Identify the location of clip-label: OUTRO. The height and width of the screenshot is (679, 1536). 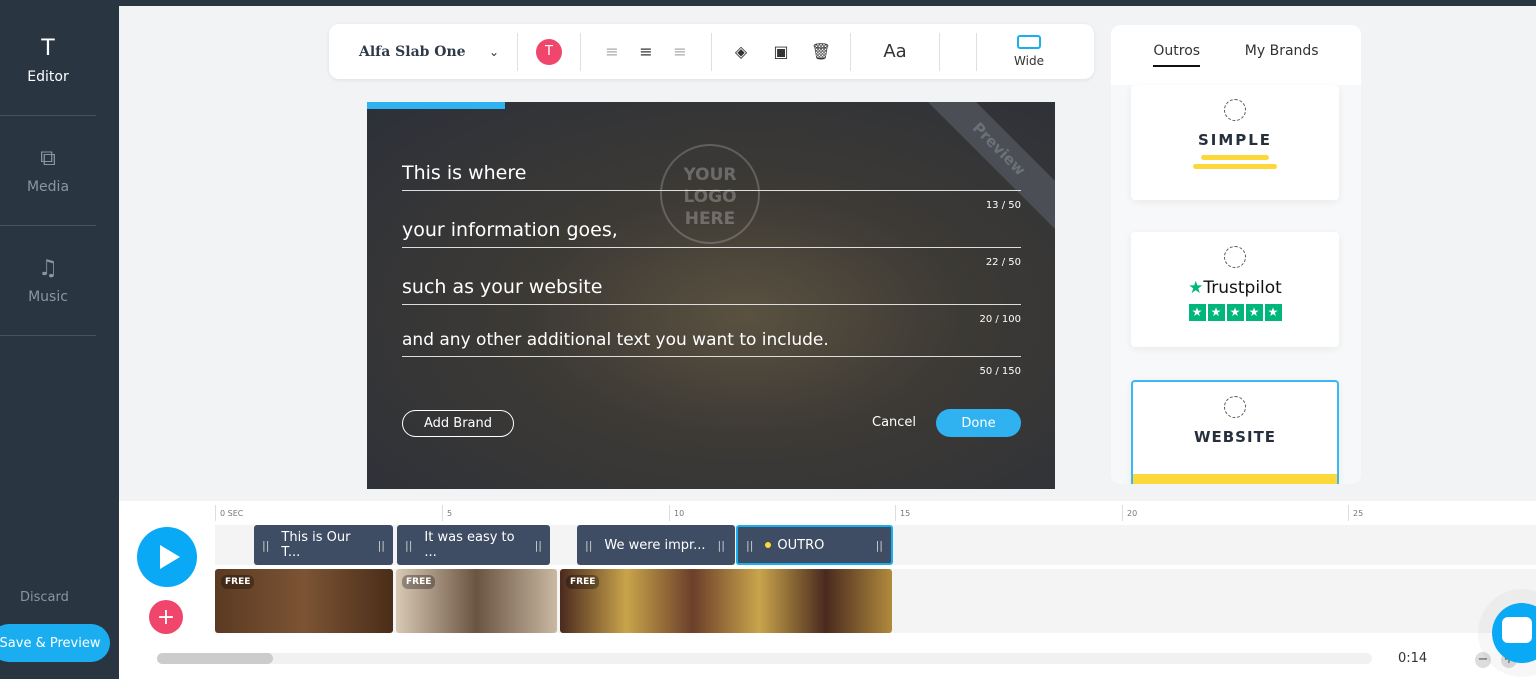
(801, 545).